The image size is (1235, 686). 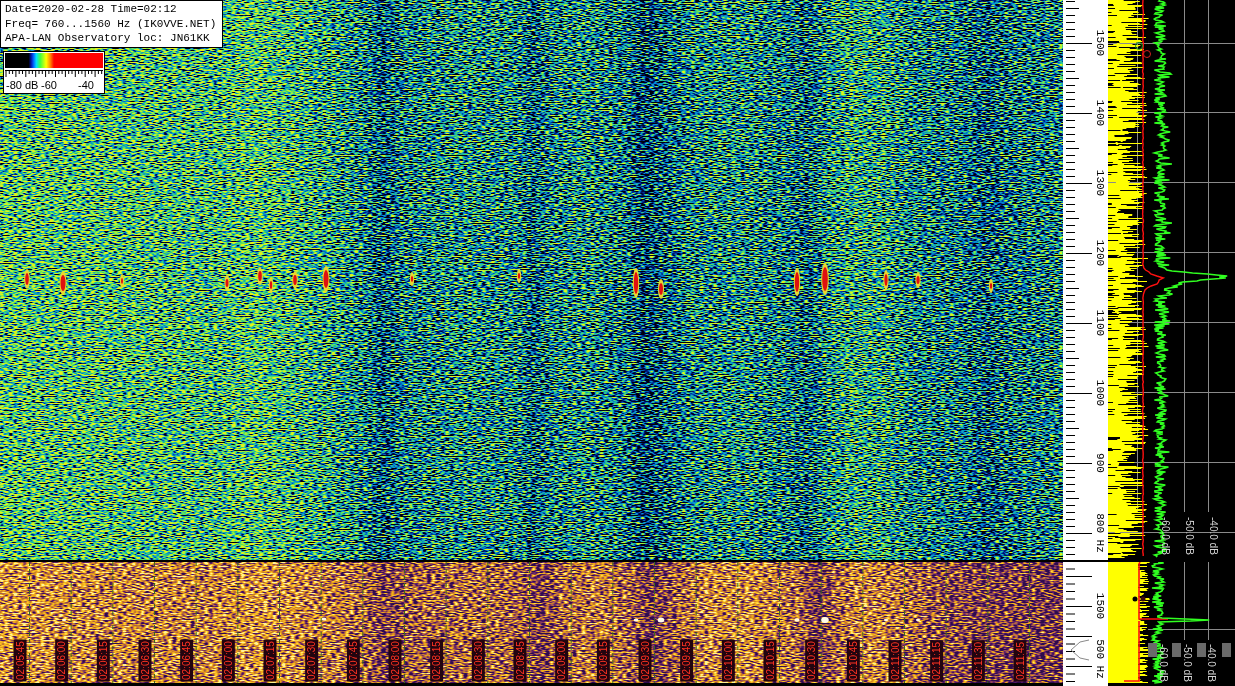 I want to click on time-label: 02:09:00, so click(x=562, y=660).